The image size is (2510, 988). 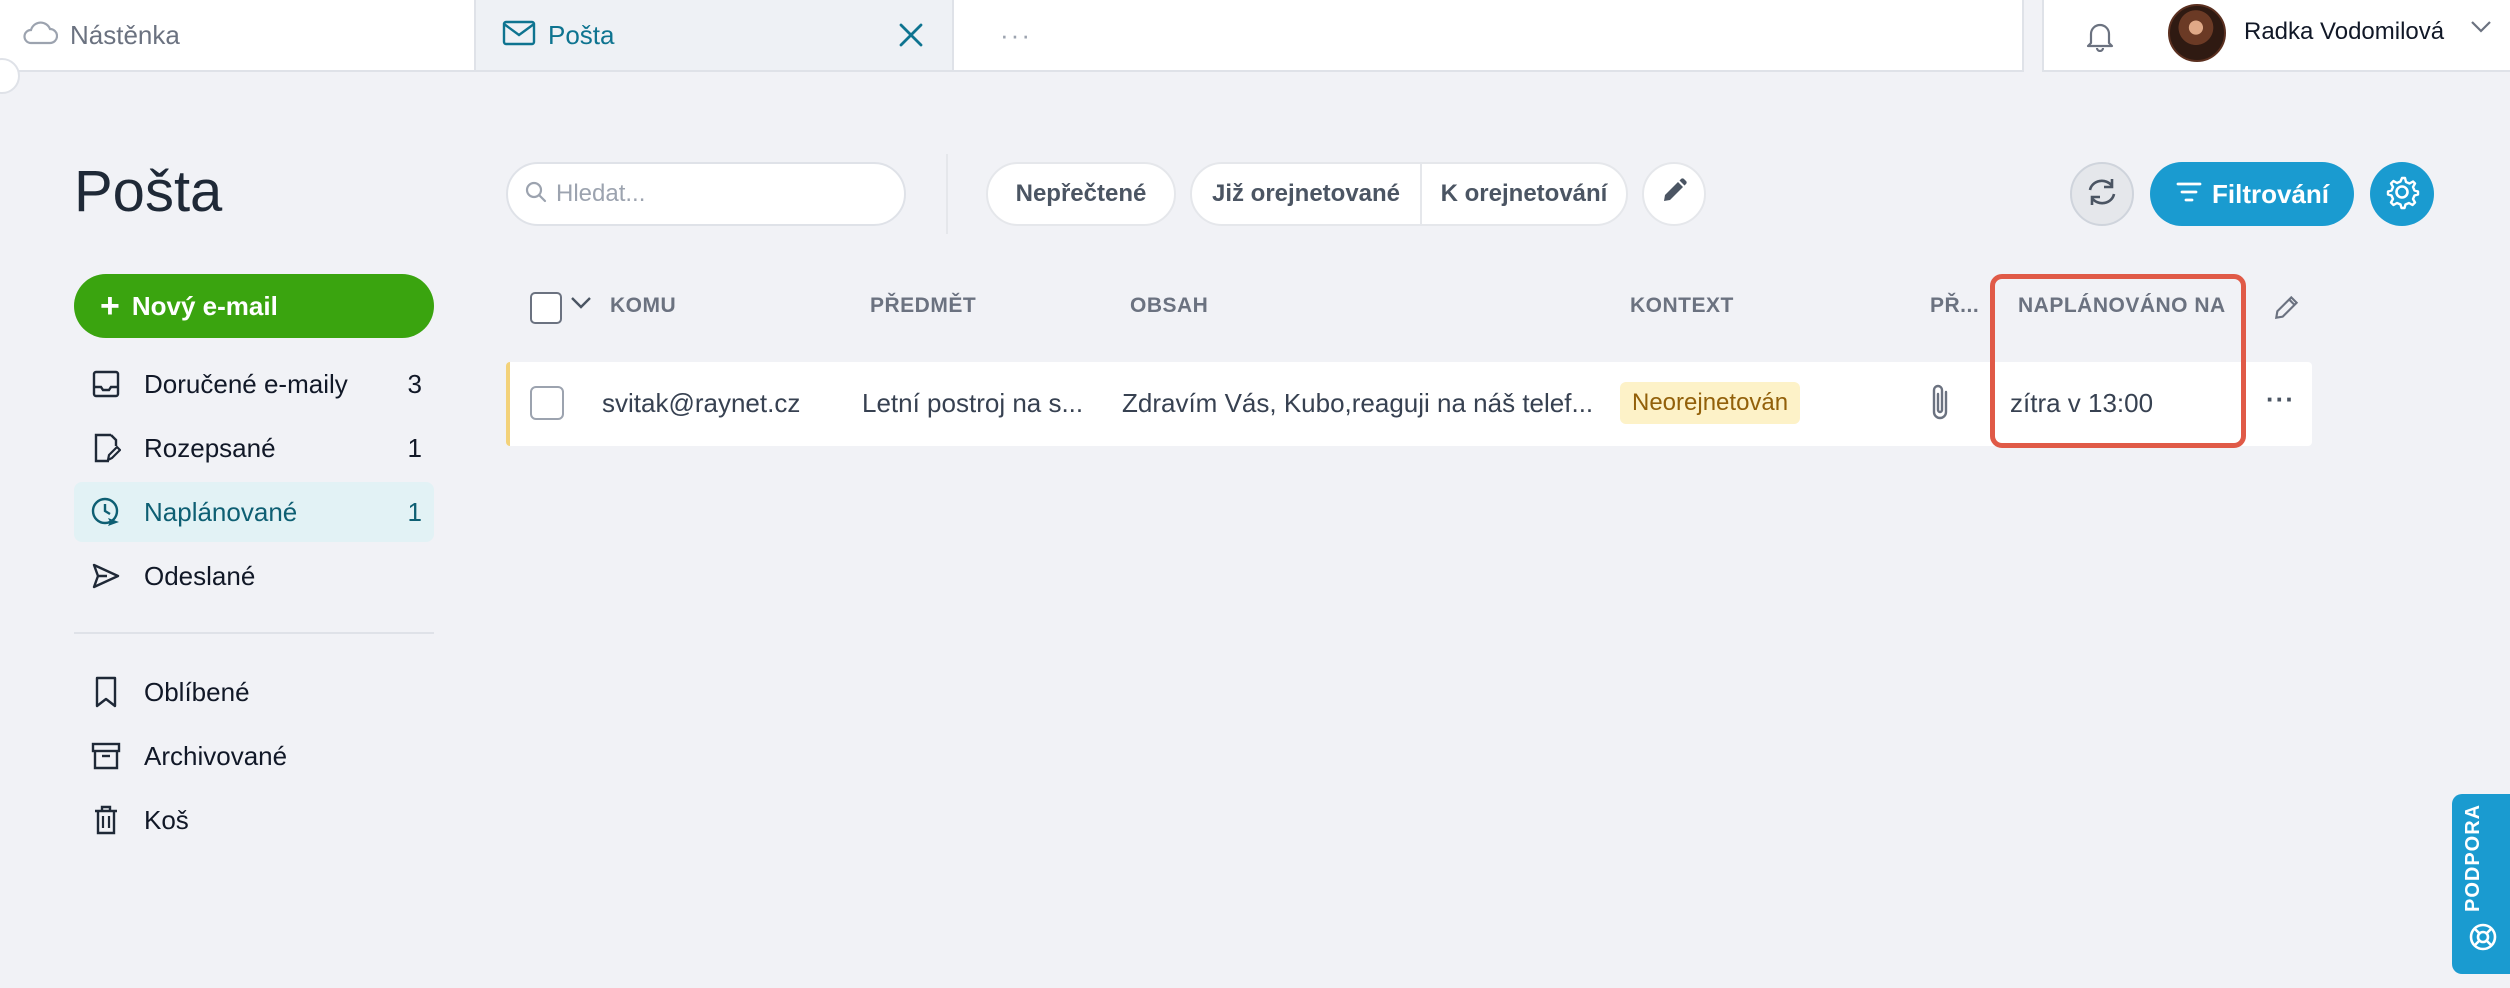 What do you see at coordinates (166, 819) in the screenshot?
I see `sidebar-item-label: Koš` at bounding box center [166, 819].